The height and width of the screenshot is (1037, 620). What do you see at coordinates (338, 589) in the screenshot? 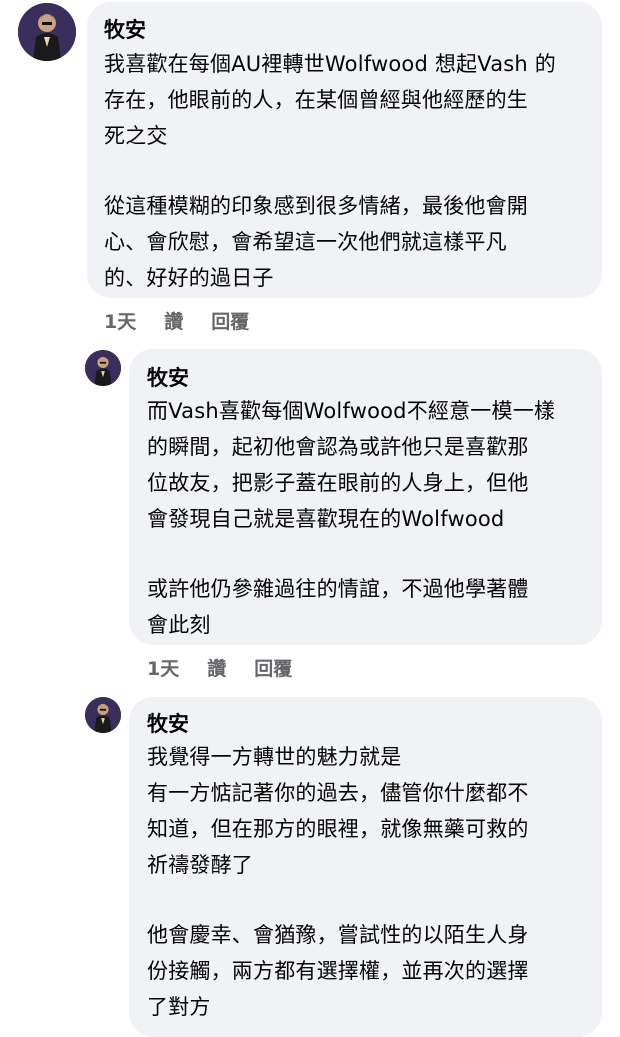
I see `text-line: 或許他仍參雜過往的情誼，不過他學著體` at bounding box center [338, 589].